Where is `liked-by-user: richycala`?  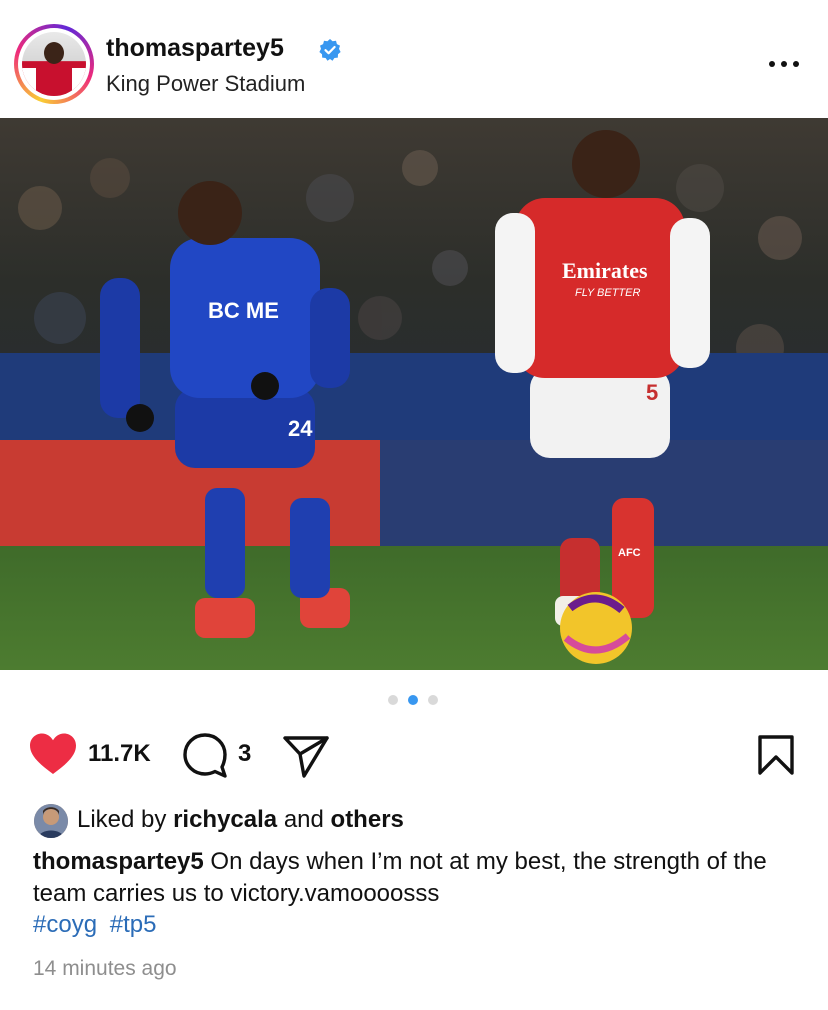 liked-by-user: richycala is located at coordinates (225, 819).